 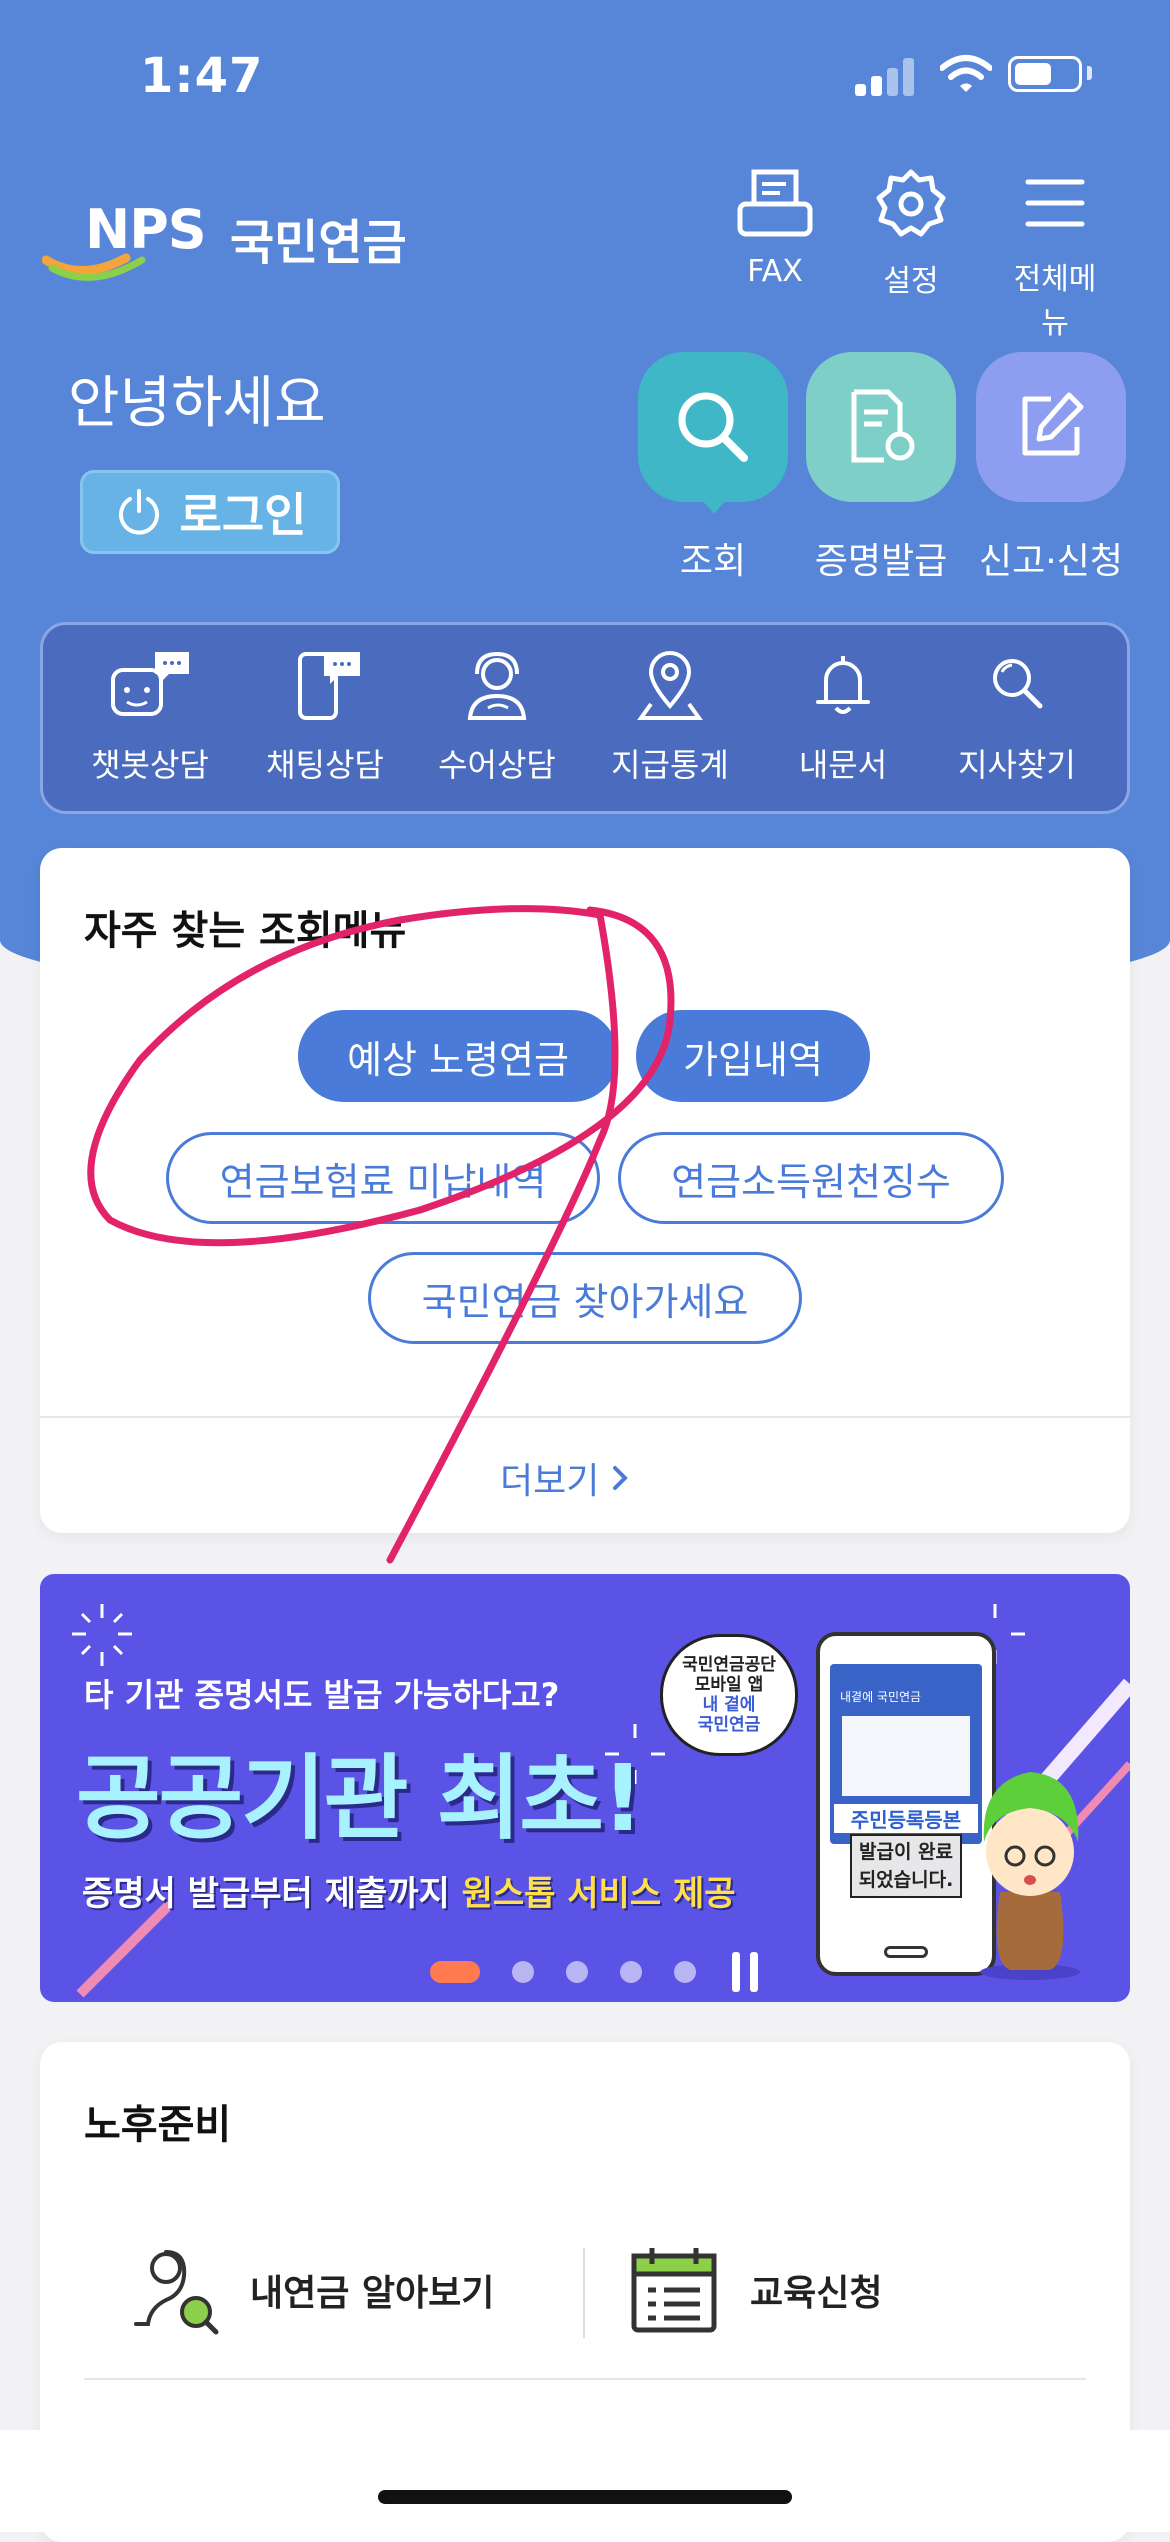 What do you see at coordinates (585, 2497) in the screenshot?
I see `home-indicator` at bounding box center [585, 2497].